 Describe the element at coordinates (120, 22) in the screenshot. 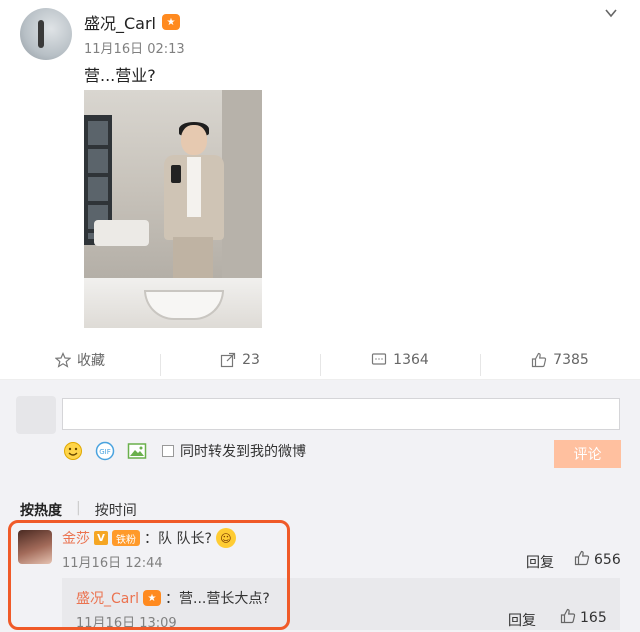

I see `author-name: 盛况_Carl` at that location.